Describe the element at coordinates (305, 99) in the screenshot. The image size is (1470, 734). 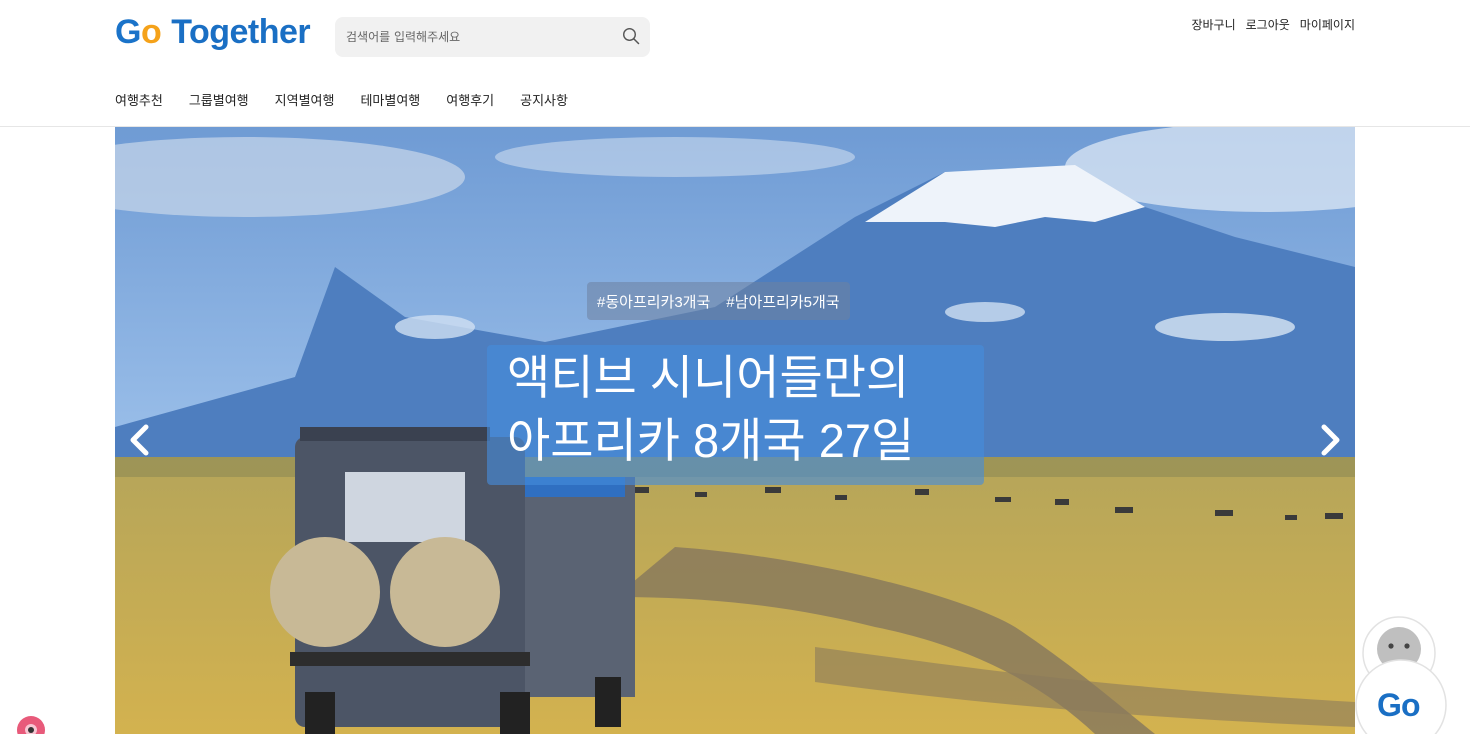
I see `nav-item-region: 지역별여행` at that location.